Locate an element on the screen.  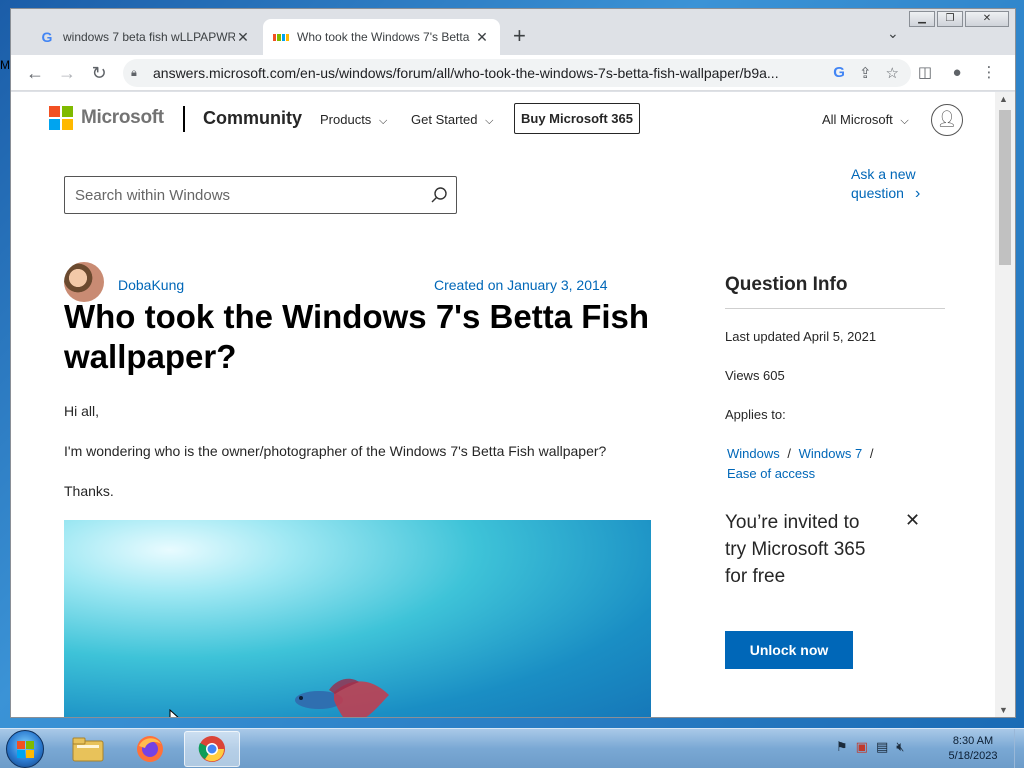
maximize-button: ❐ is located at coordinates (950, 19).